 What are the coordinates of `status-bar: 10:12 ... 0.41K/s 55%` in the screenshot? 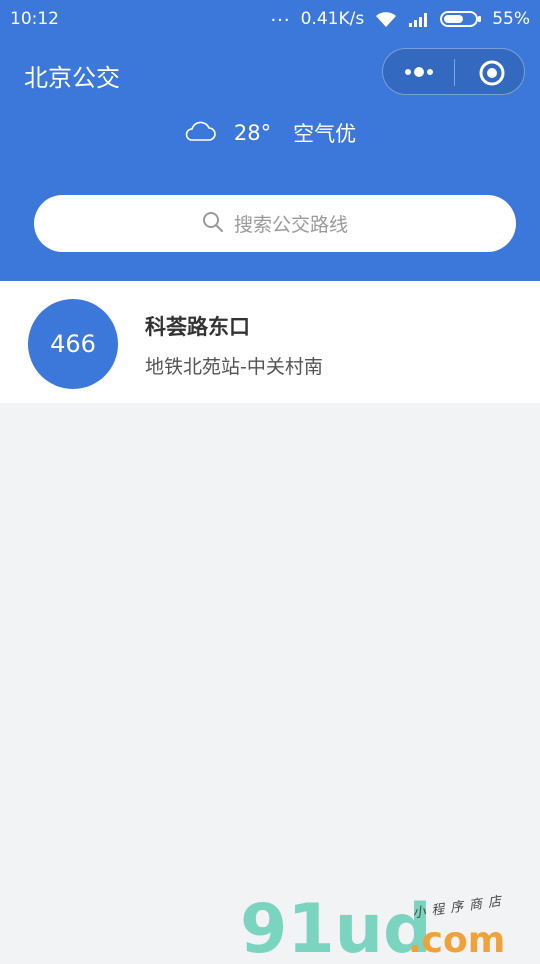 It's located at (270, 19).